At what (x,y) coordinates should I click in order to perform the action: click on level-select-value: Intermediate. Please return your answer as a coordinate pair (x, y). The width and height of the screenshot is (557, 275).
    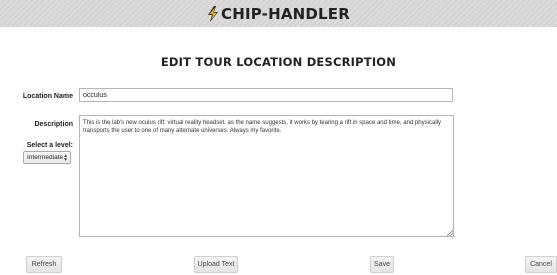
    Looking at the image, I should click on (45, 157).